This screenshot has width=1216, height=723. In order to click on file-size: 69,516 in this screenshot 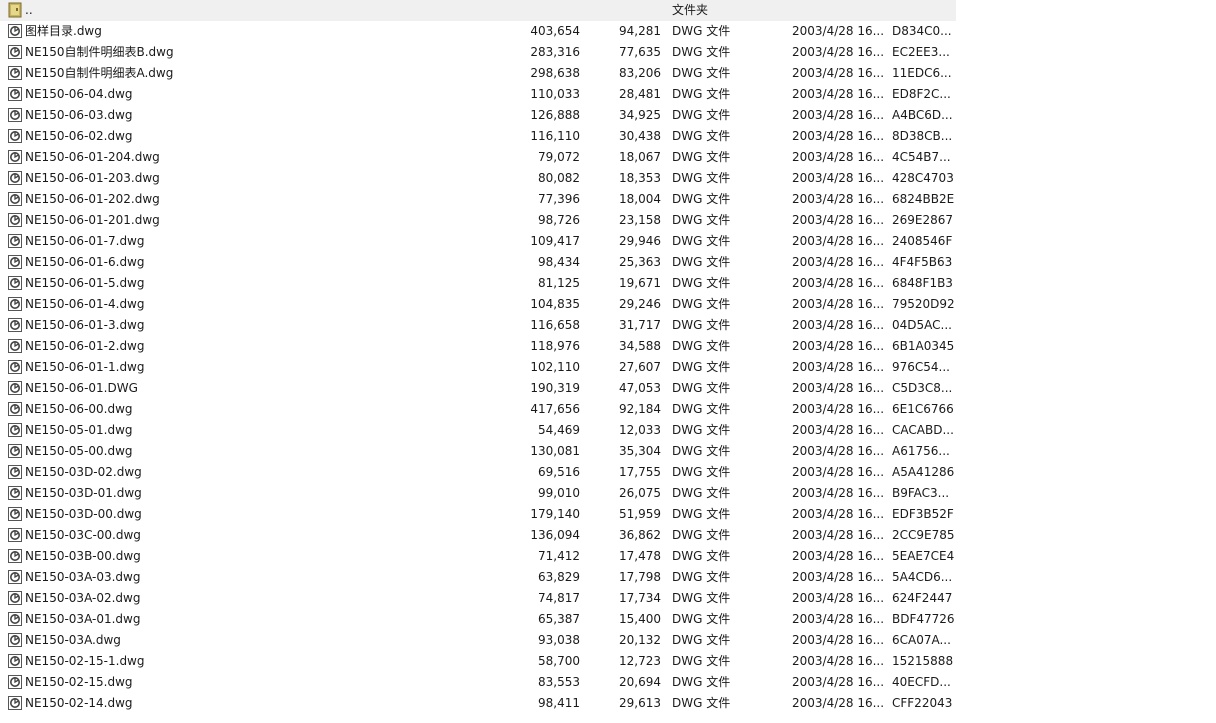, I will do `click(559, 472)`.